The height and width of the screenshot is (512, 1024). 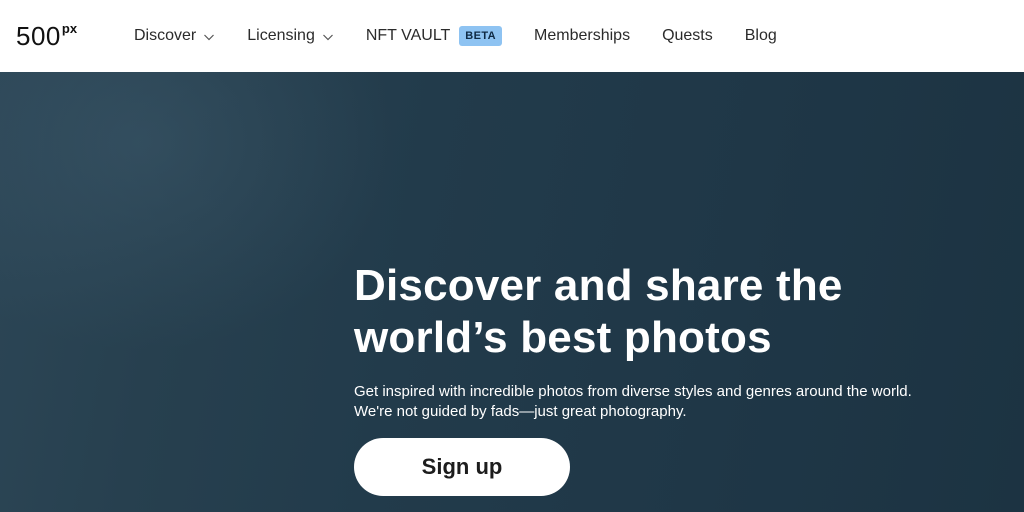 I want to click on nav-nft-vault-label: NFT VAULT, so click(x=408, y=35).